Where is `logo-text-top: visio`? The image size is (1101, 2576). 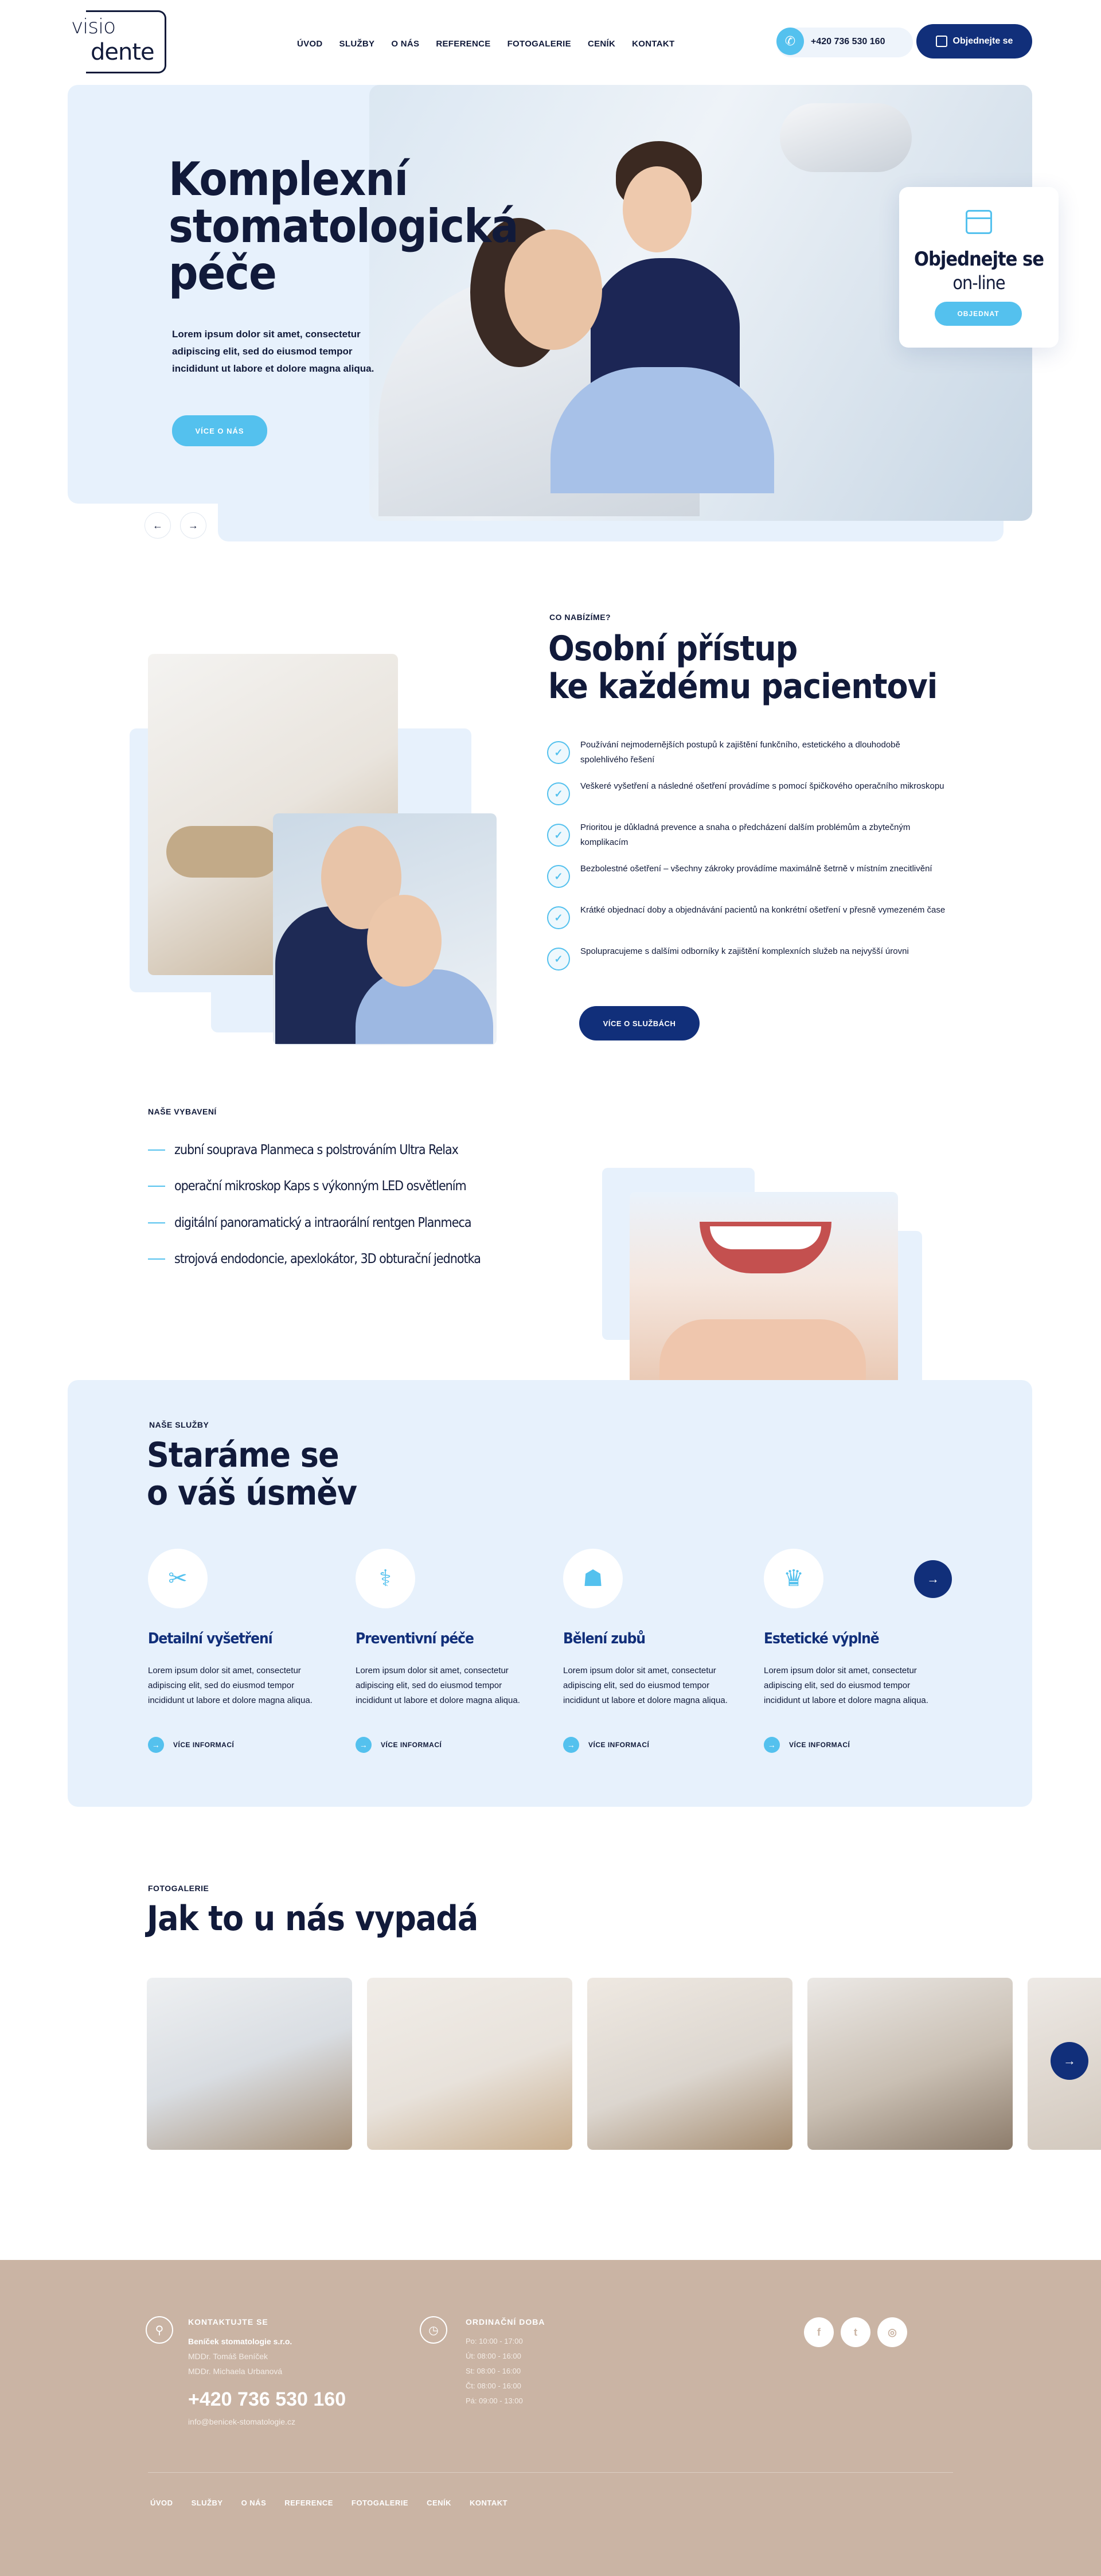 logo-text-top: visio is located at coordinates (94, 27).